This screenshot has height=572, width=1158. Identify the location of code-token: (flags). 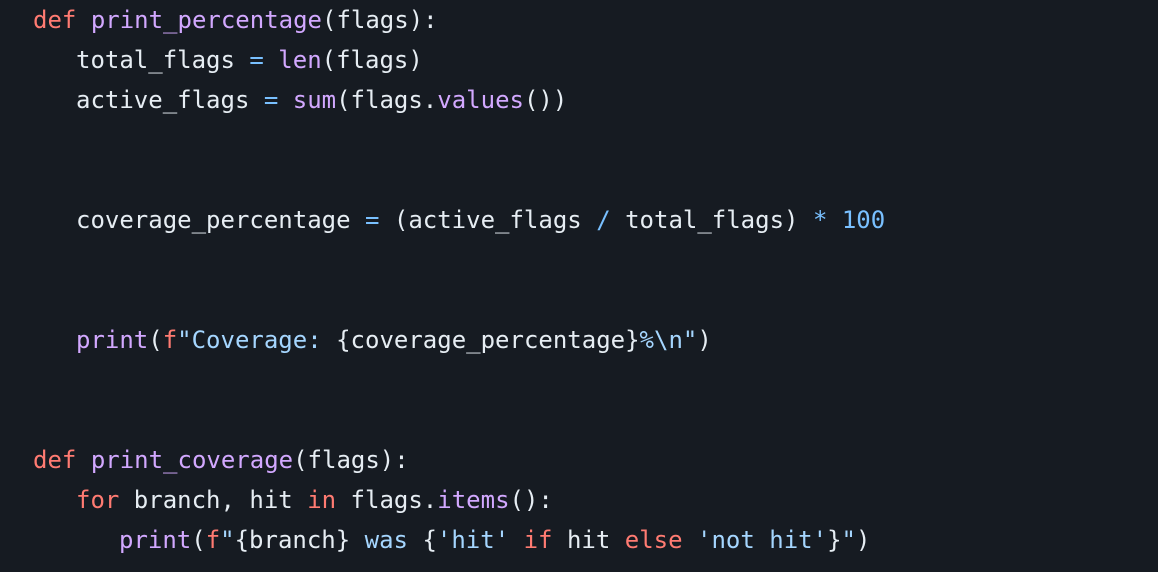
(372, 60).